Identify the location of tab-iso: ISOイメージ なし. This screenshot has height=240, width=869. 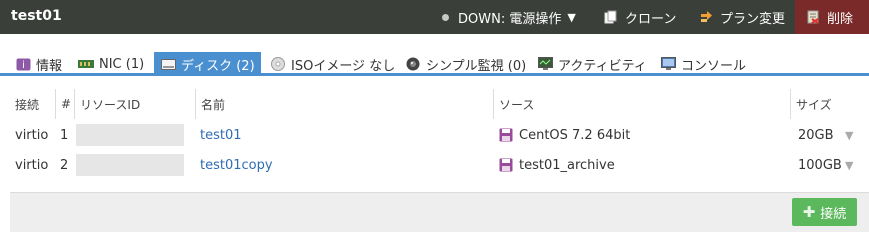
(332, 64).